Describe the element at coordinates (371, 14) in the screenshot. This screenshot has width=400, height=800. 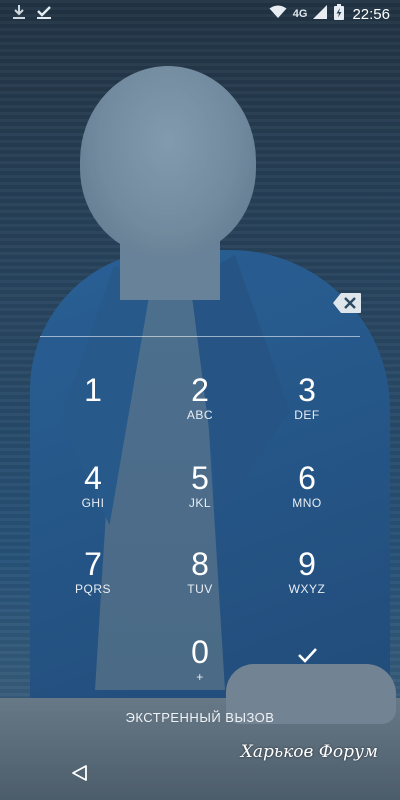
I see `clock: 22:56` at that location.